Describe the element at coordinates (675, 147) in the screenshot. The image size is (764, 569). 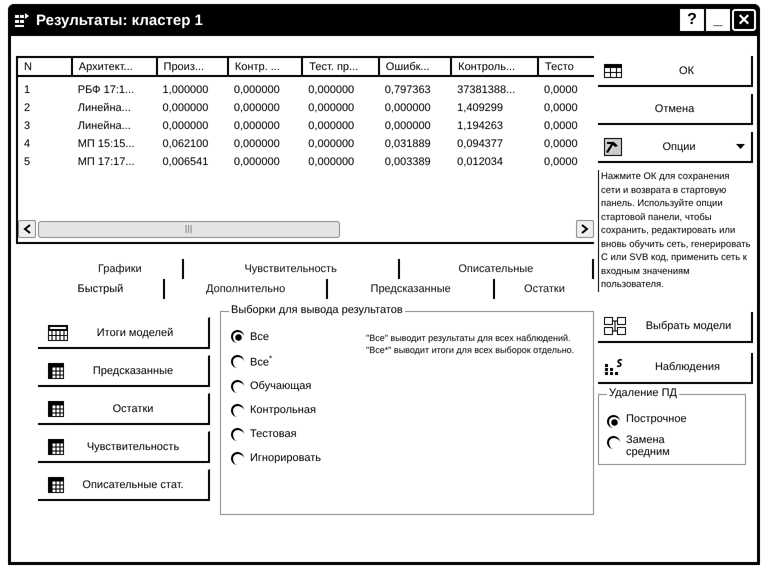
I see `dialog-button: Опции` at that location.